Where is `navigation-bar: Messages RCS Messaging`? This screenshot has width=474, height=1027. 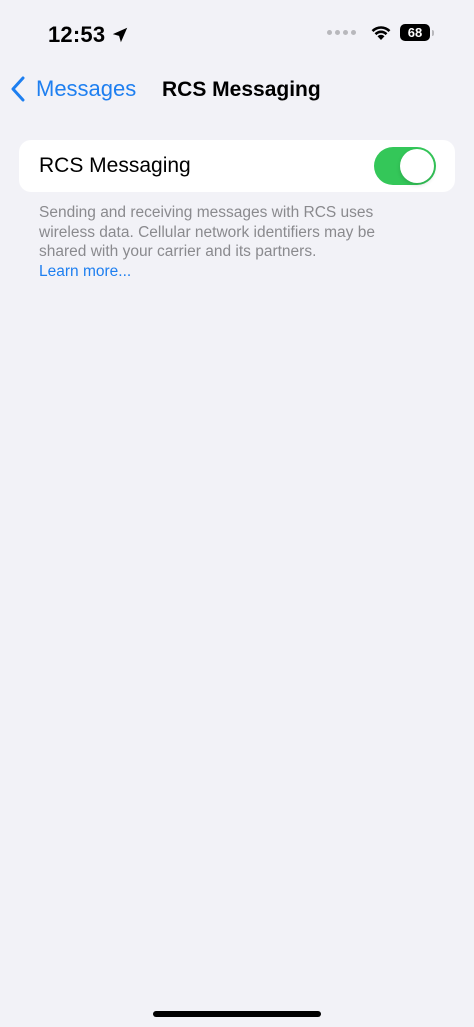
navigation-bar: Messages RCS Messaging is located at coordinates (237, 91).